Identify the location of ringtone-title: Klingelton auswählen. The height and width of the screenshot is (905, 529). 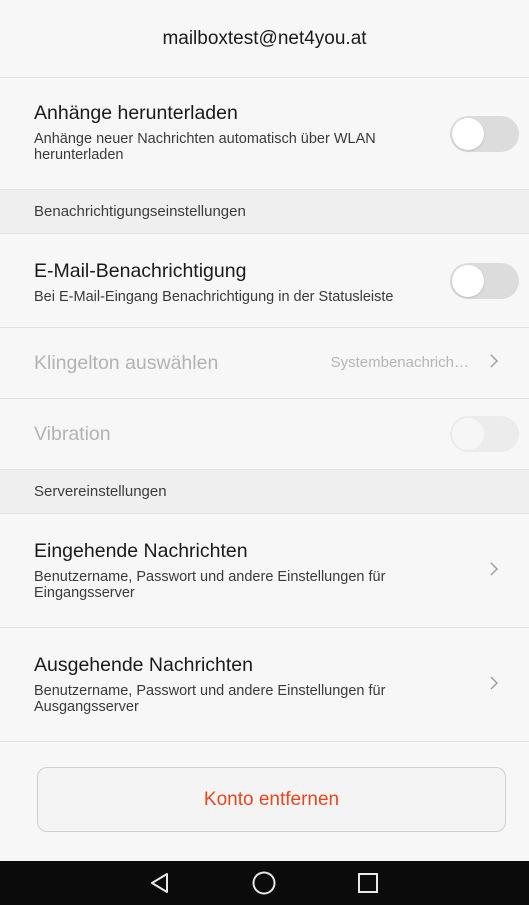
(126, 362).